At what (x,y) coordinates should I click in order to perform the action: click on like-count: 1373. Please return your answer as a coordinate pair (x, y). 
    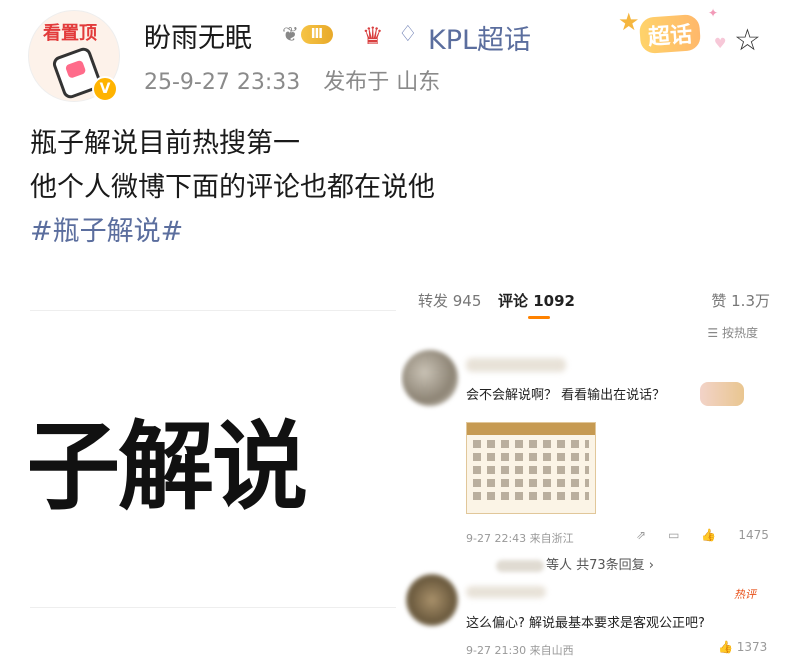
    Looking at the image, I should click on (752, 647).